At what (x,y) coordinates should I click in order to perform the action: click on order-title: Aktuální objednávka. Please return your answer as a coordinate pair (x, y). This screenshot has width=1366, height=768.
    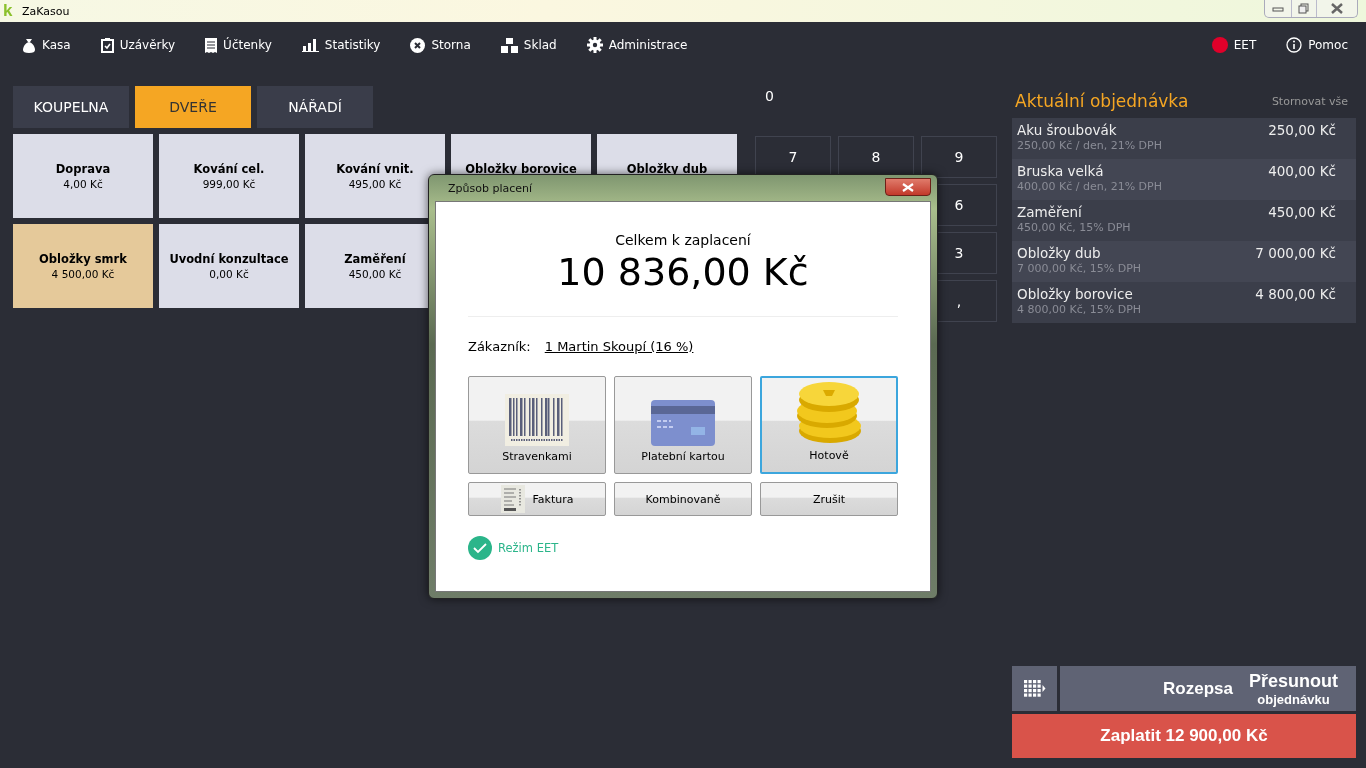
    Looking at the image, I should click on (1102, 101).